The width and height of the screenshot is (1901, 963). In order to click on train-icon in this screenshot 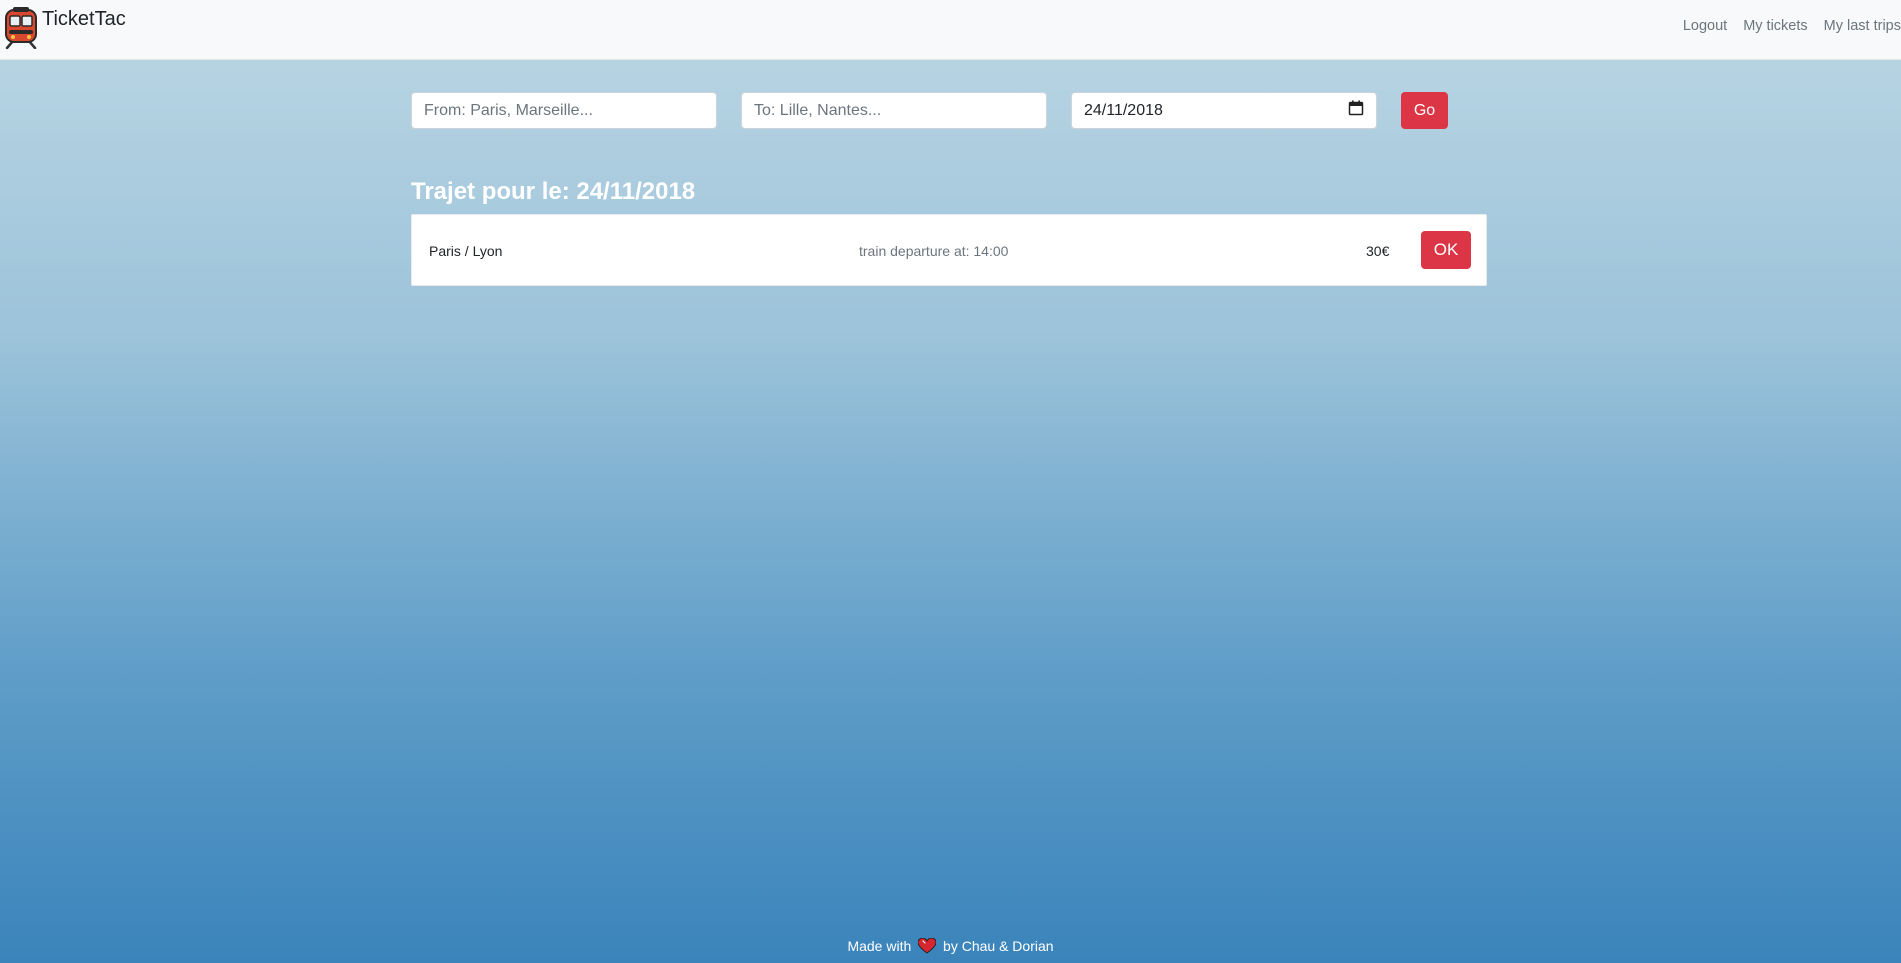, I will do `click(21, 30)`.